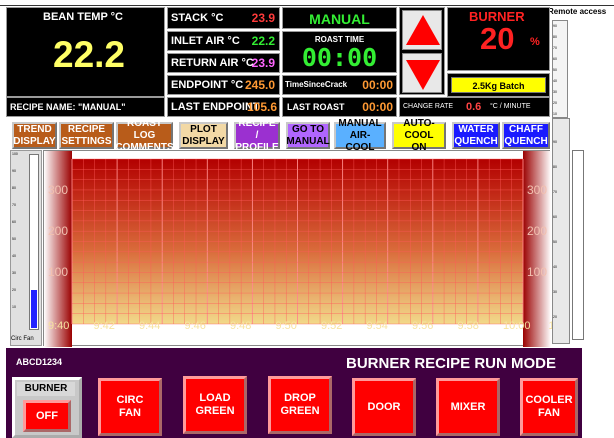 This screenshot has width=614, height=438. I want to click on roast-time-value: 00:00, so click(339, 57).